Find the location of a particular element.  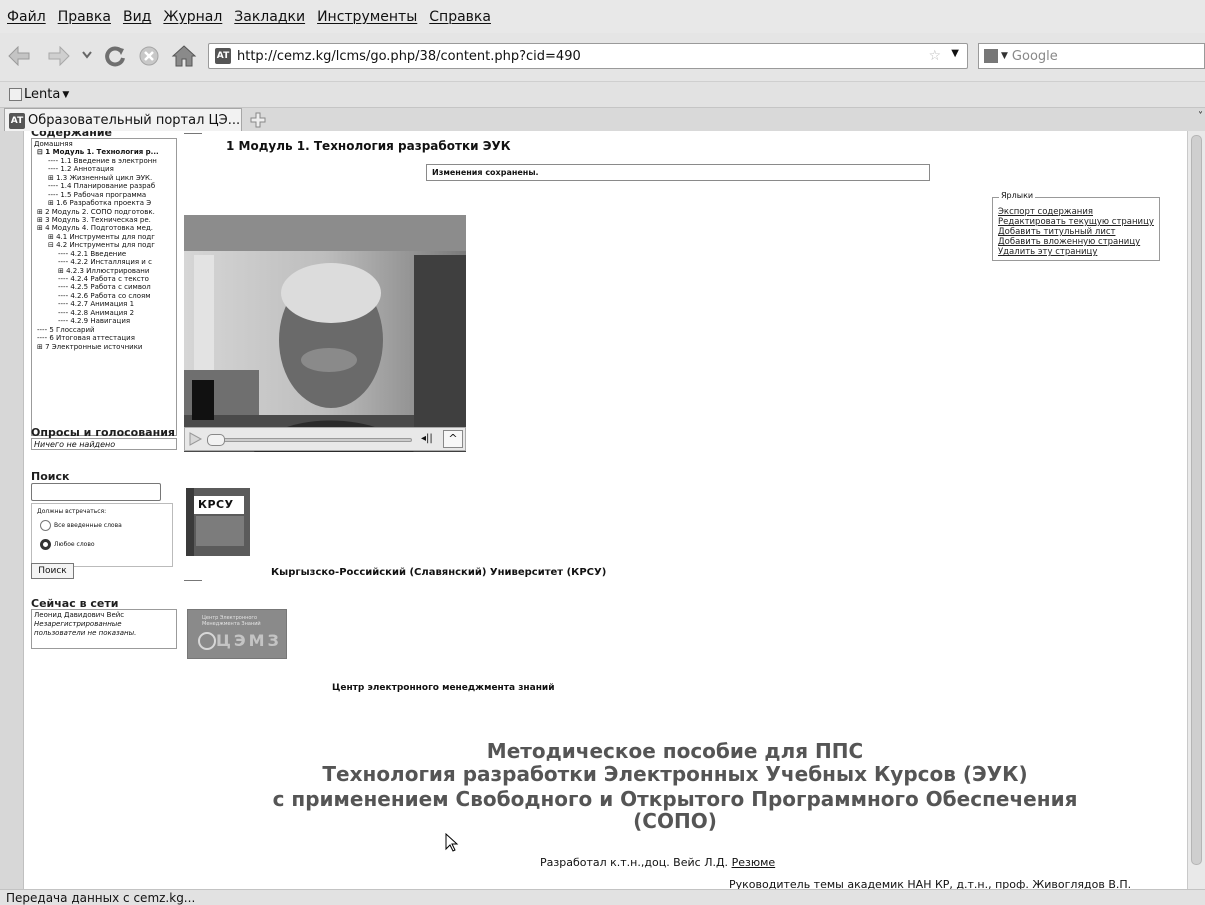

cemz-caption: Центр электронного менеджмента знаний is located at coordinates (443, 688).